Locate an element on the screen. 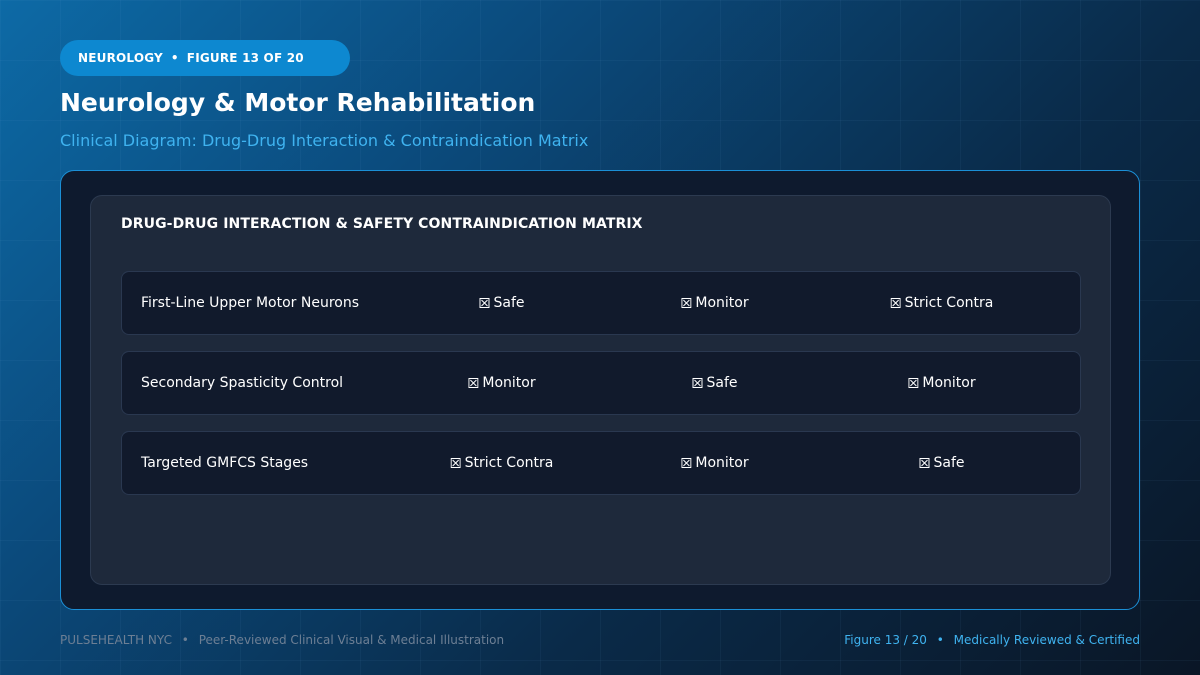  badge-figure-number: FIGURE 13 OF 20 is located at coordinates (245, 58).